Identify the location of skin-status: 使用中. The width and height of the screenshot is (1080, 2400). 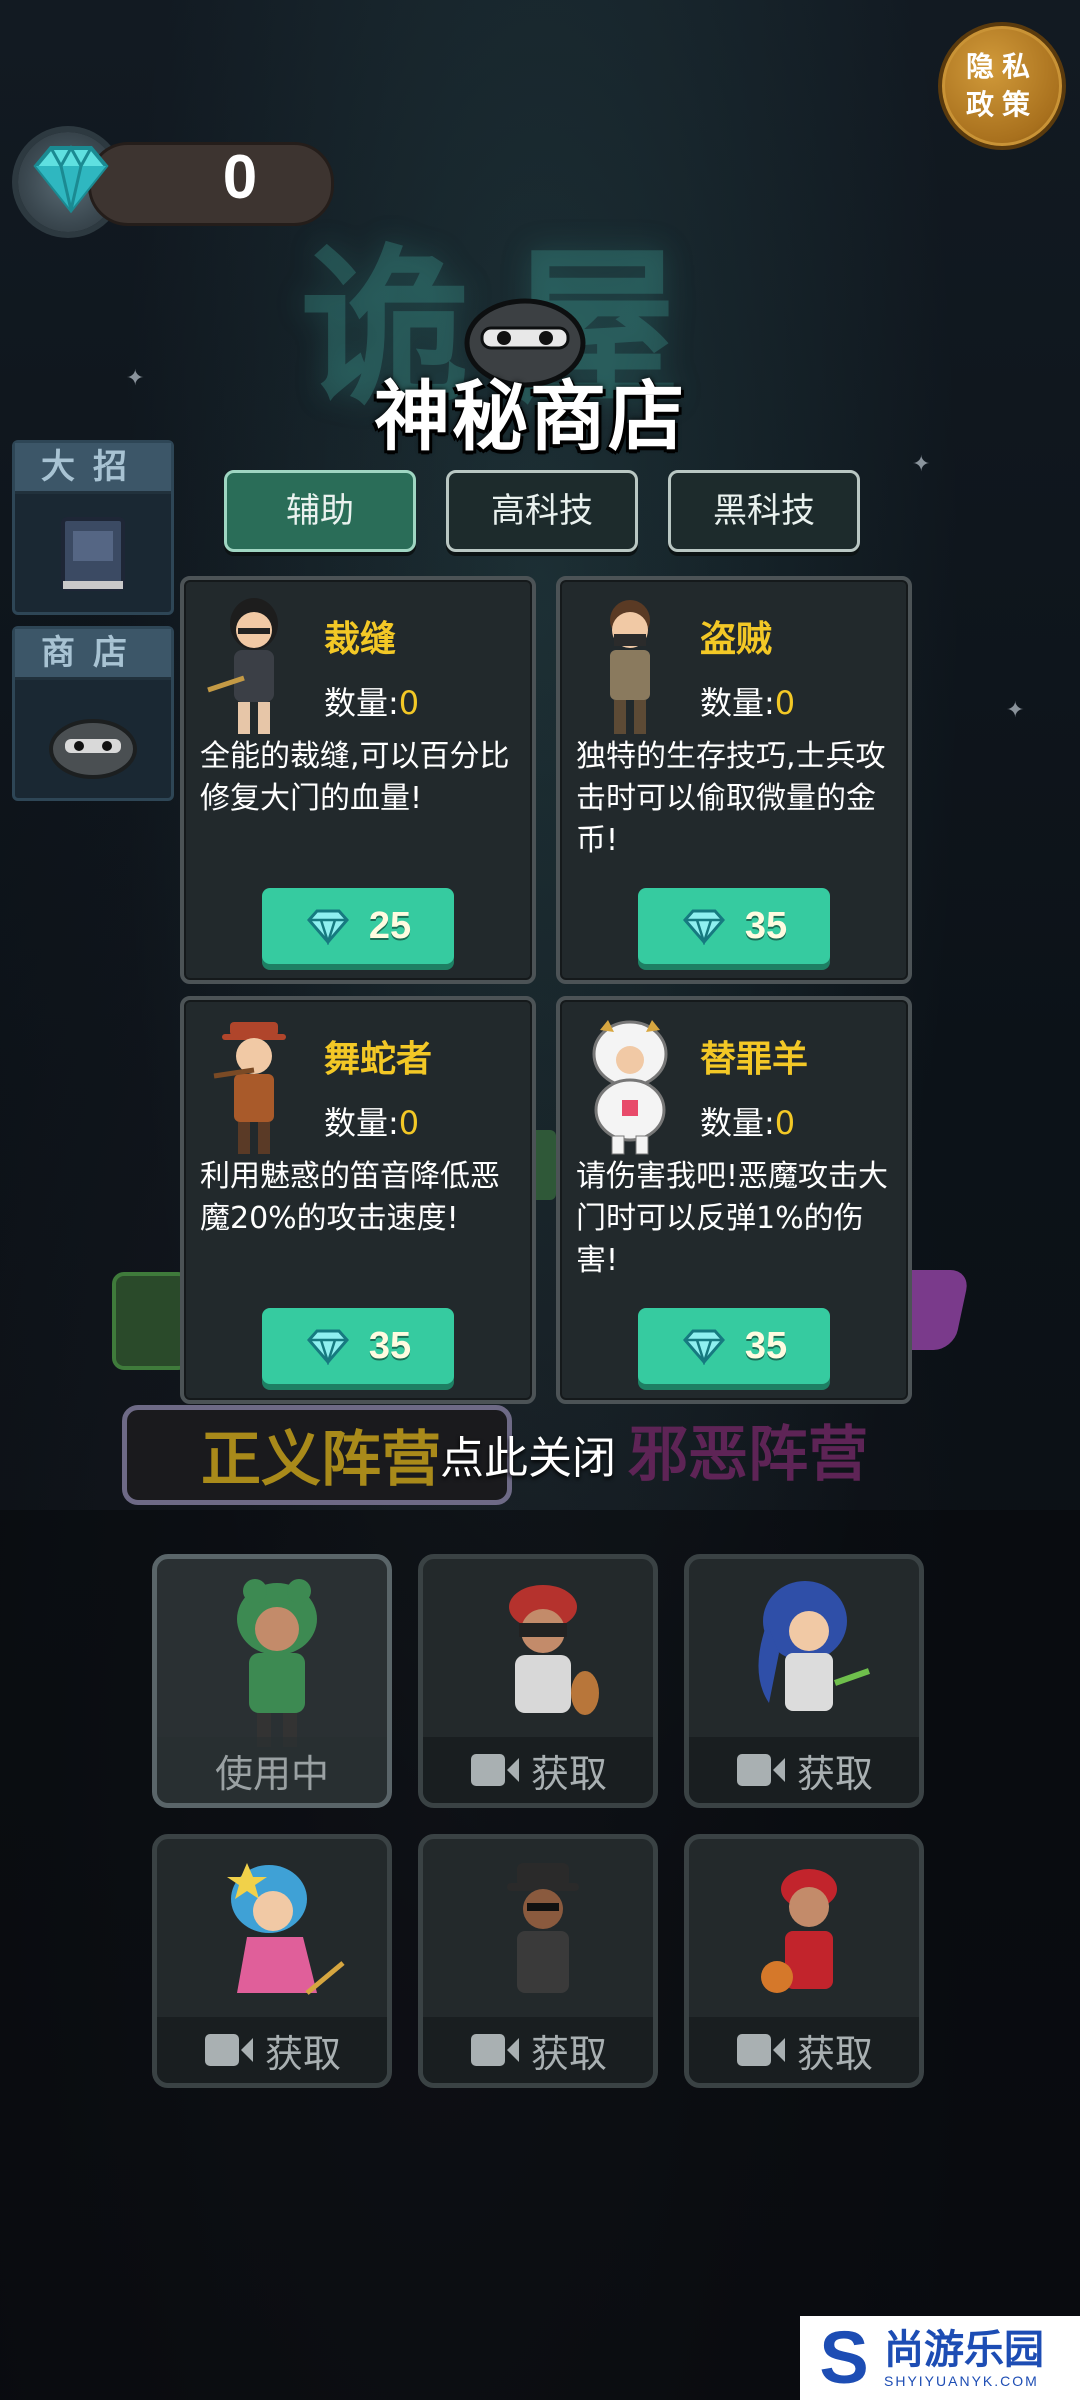
(272, 1770).